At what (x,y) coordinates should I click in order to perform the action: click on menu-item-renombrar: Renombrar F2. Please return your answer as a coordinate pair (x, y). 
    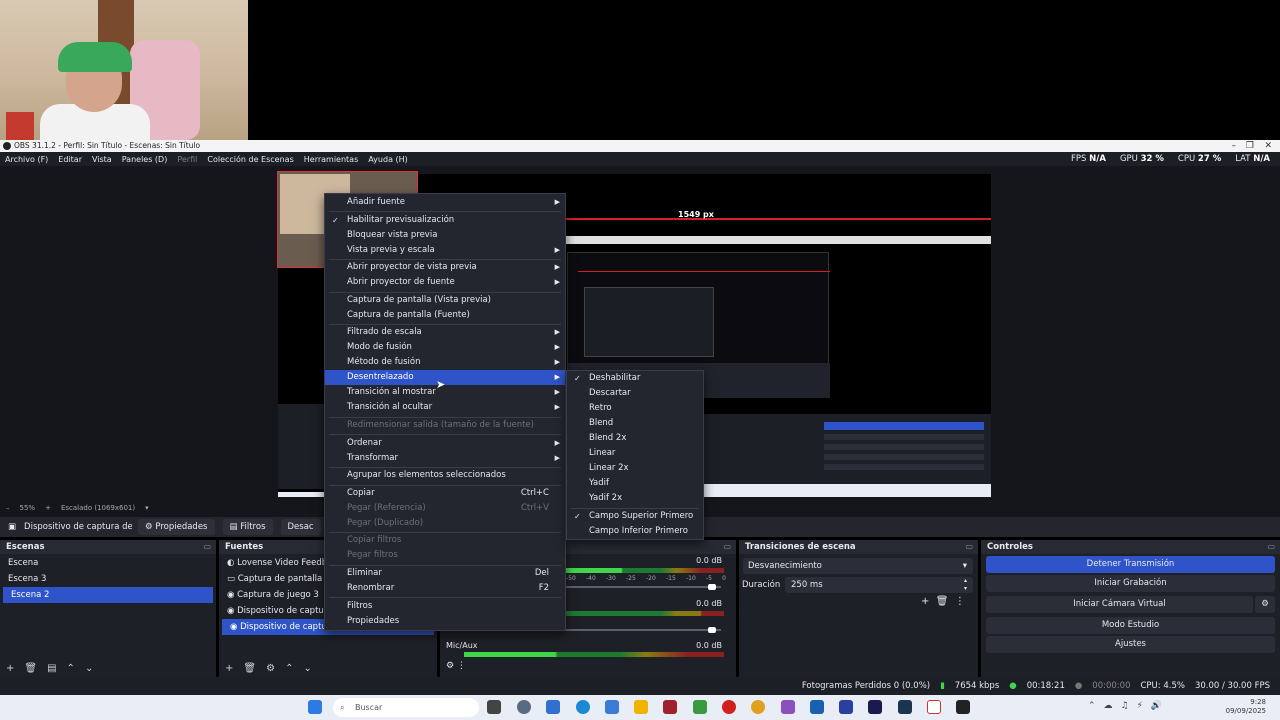
    Looking at the image, I should click on (445, 588).